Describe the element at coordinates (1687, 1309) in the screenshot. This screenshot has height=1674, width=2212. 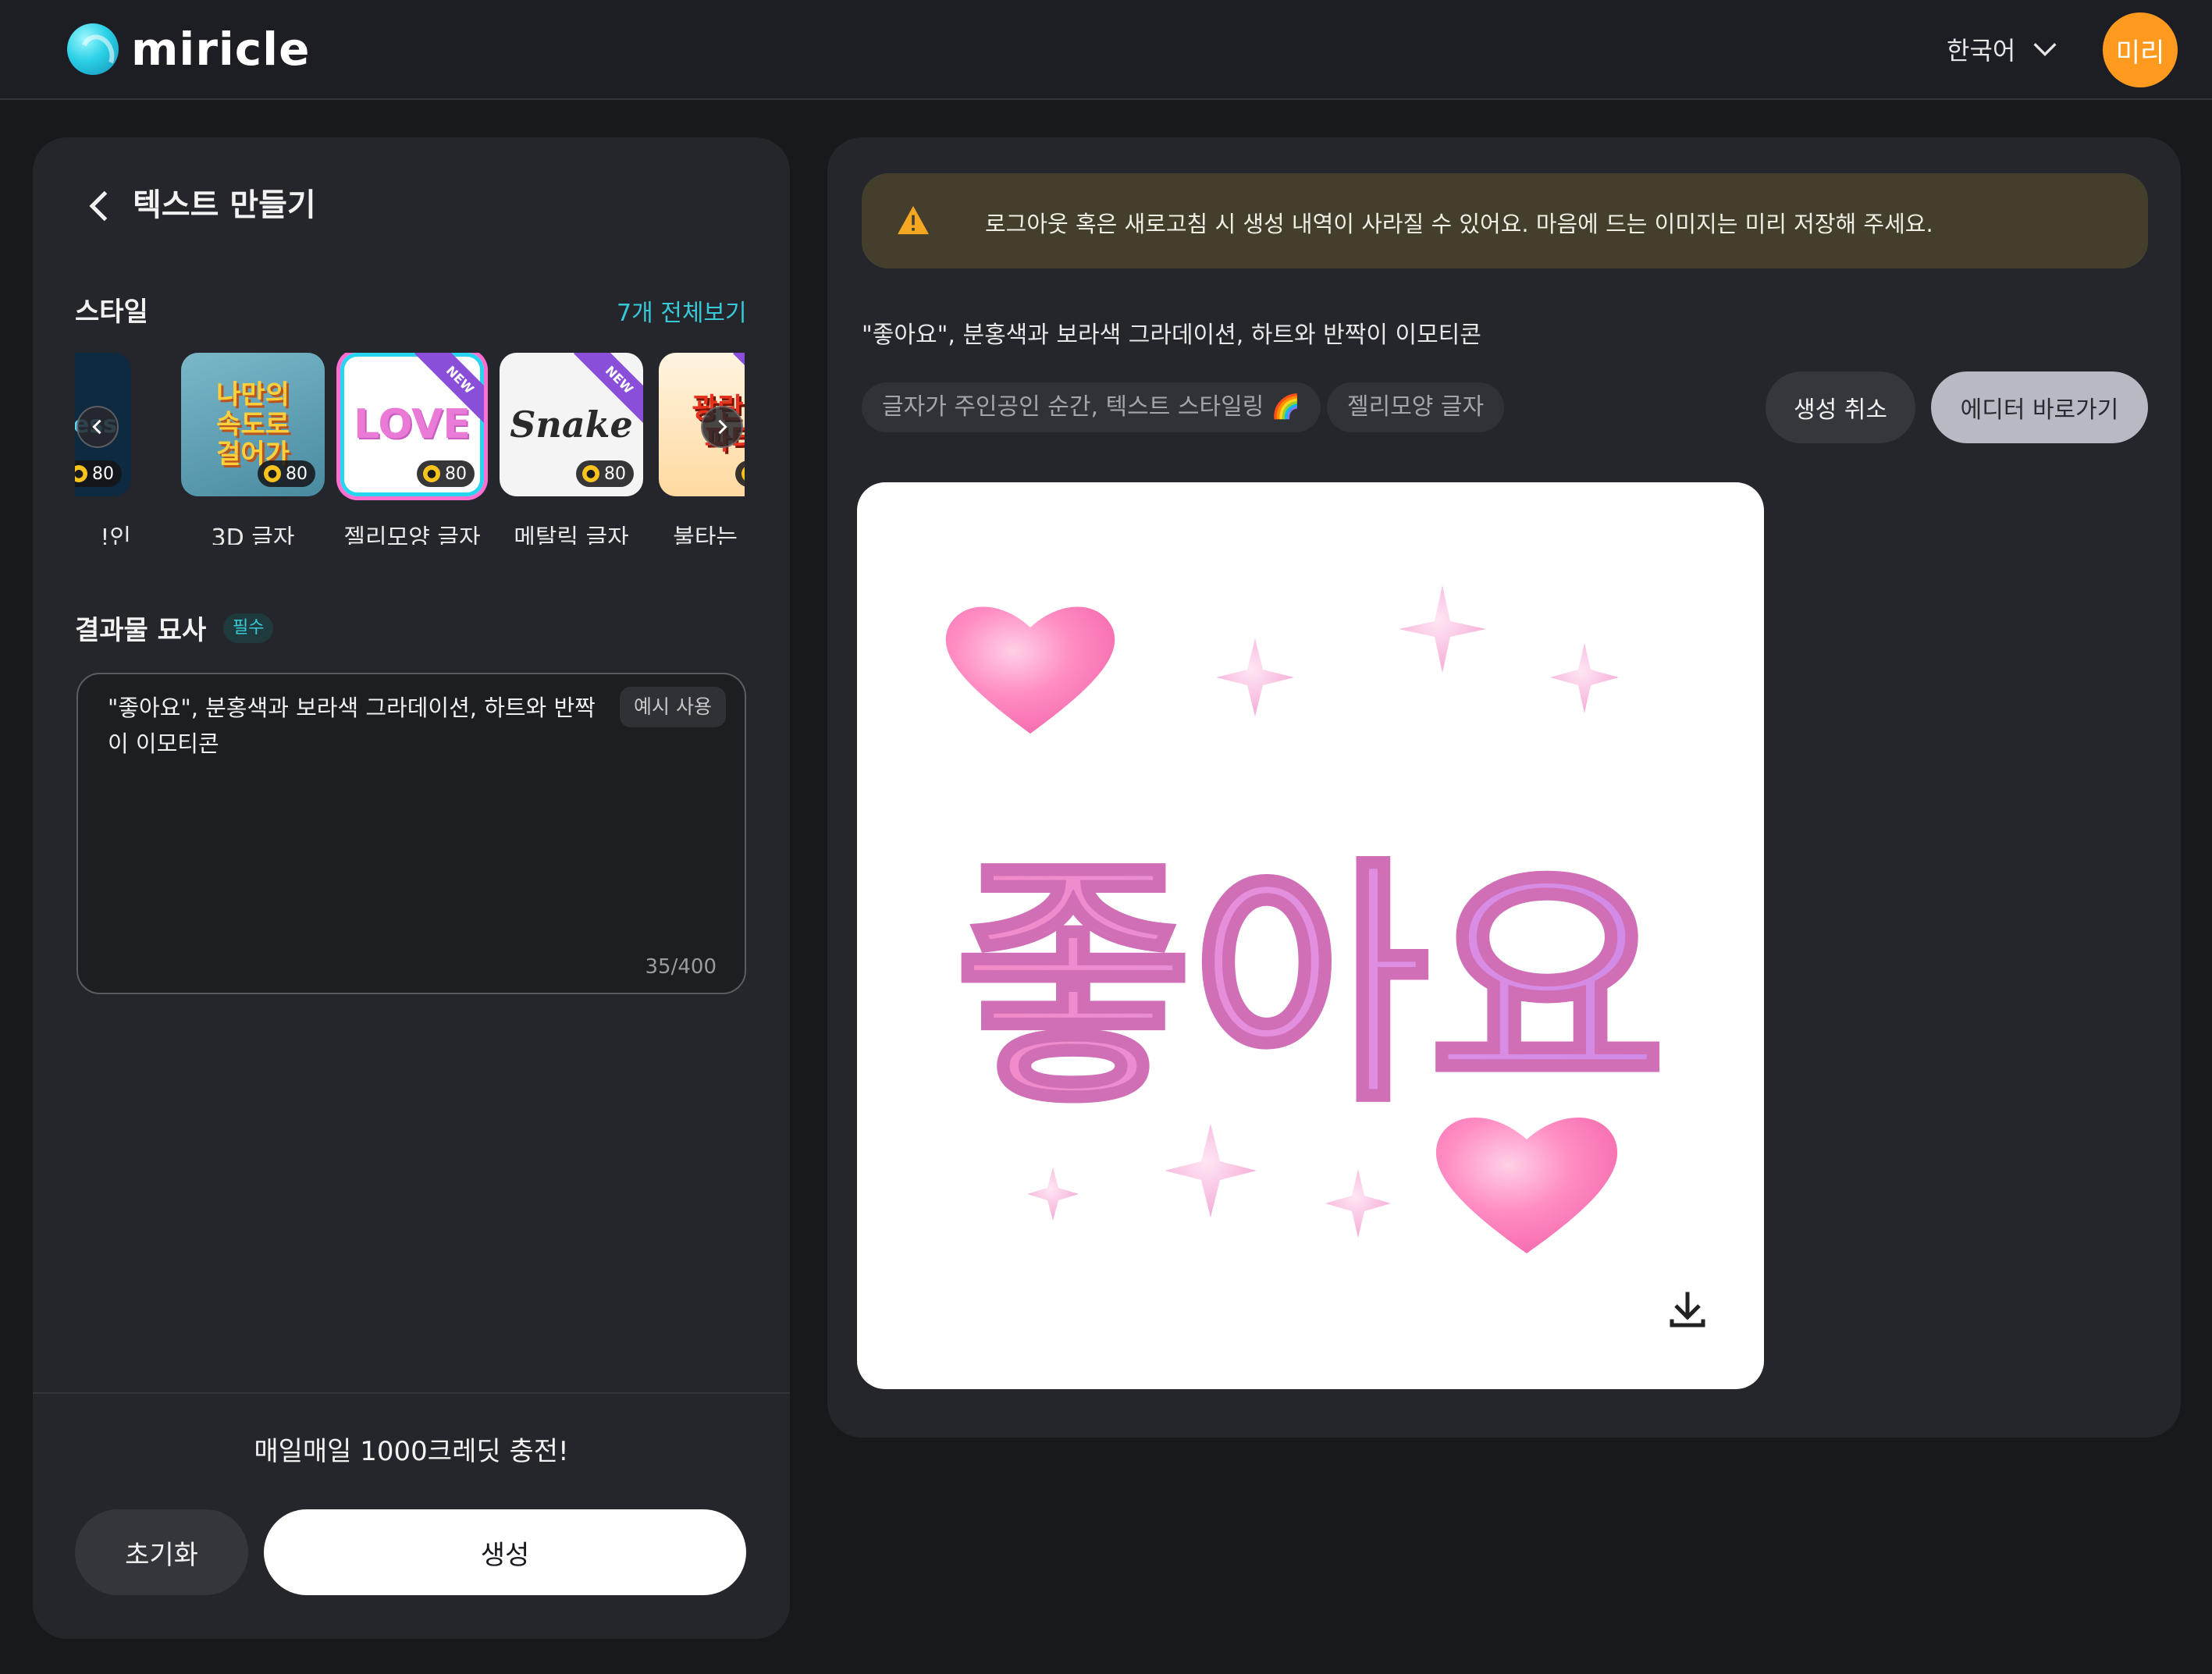
I see `download-icon` at that location.